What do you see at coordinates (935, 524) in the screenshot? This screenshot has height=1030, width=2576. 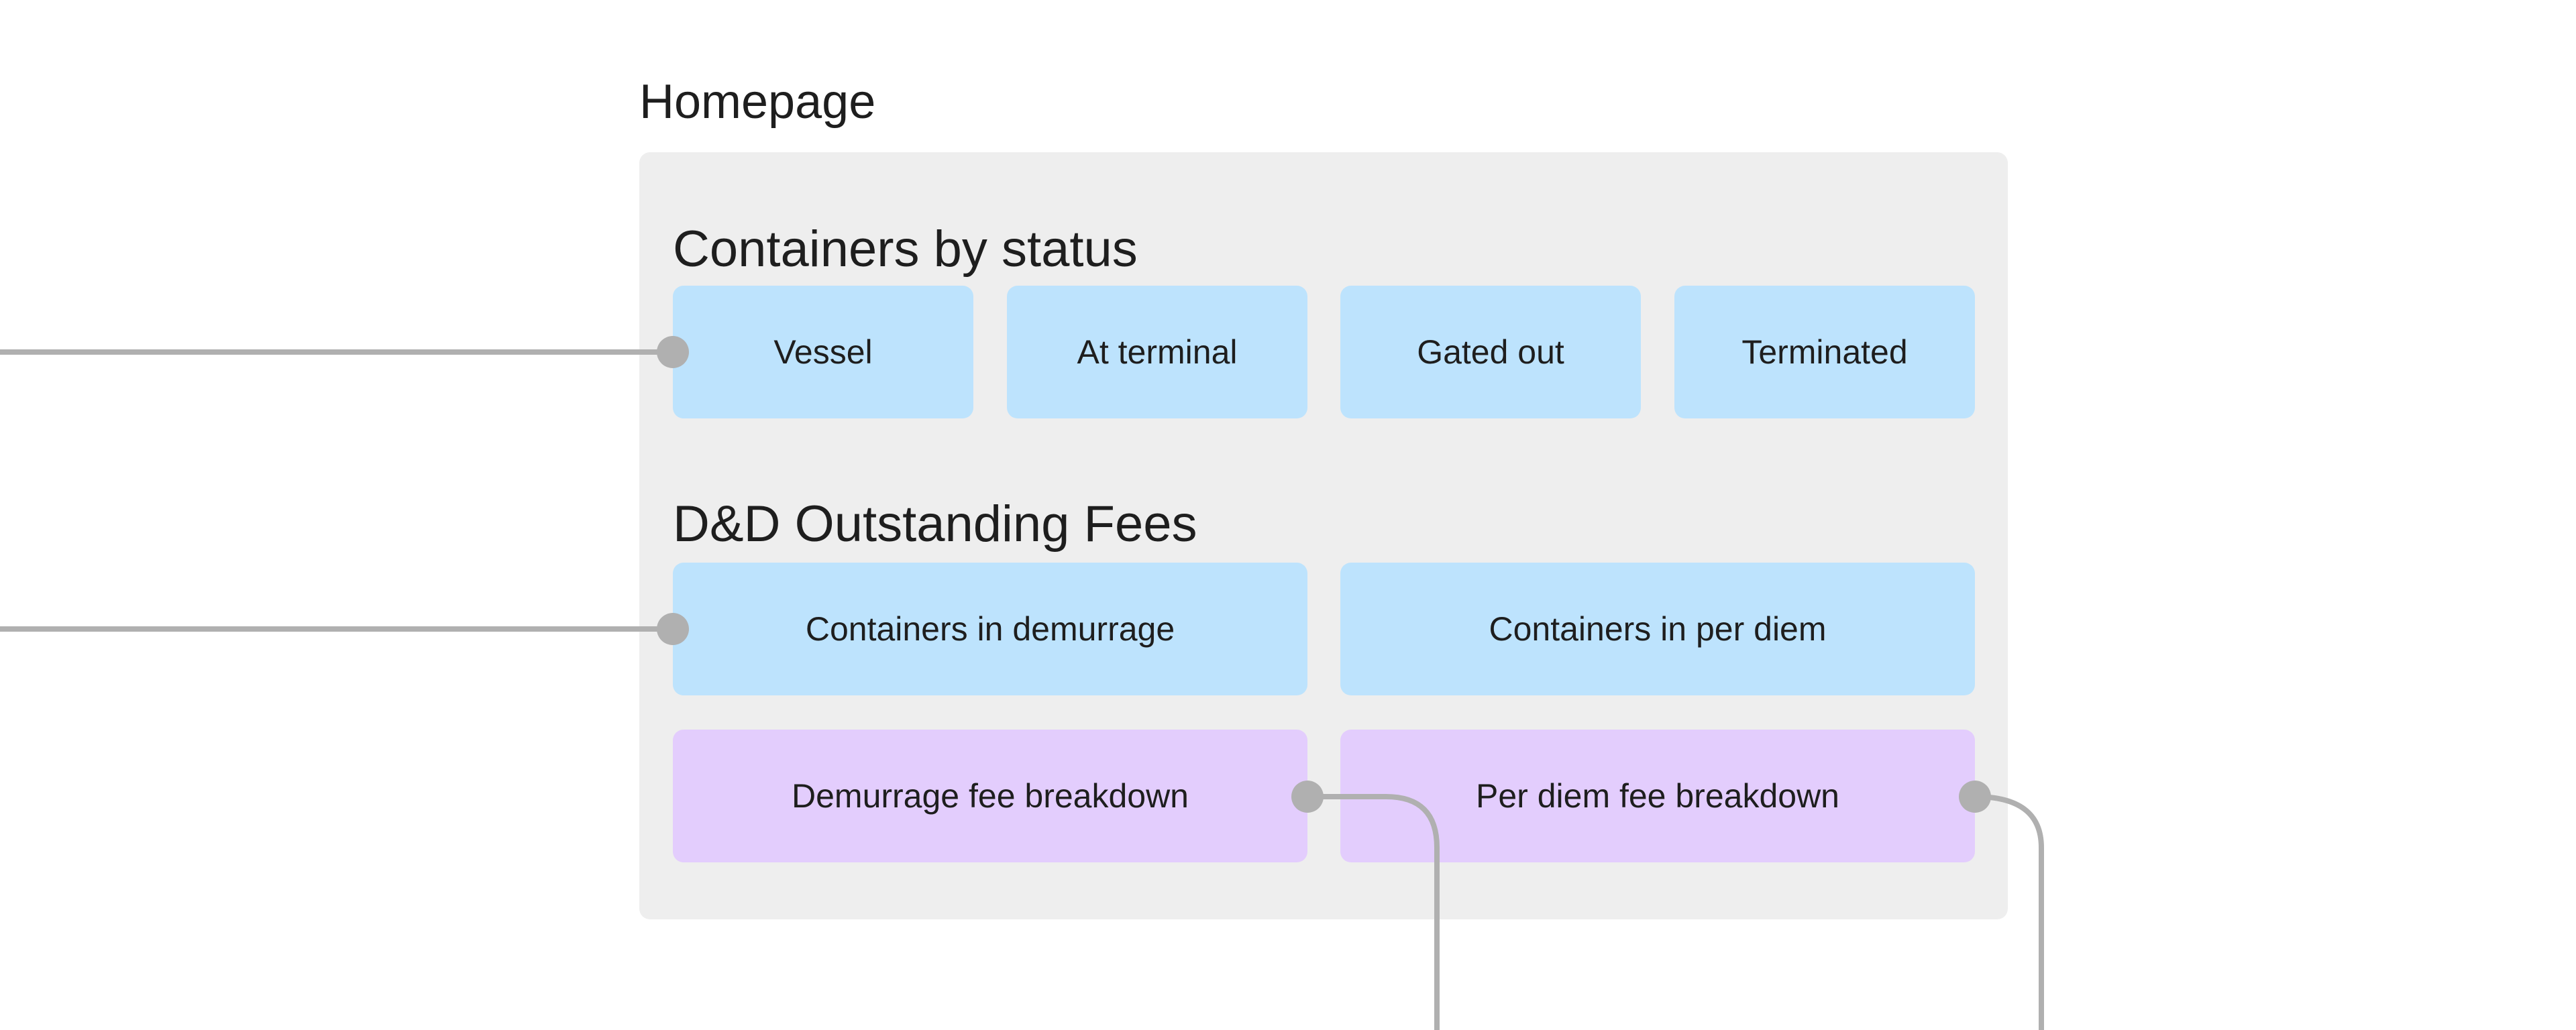 I see `section-title-dd-outstanding-fees: D&D Outstanding Fees` at bounding box center [935, 524].